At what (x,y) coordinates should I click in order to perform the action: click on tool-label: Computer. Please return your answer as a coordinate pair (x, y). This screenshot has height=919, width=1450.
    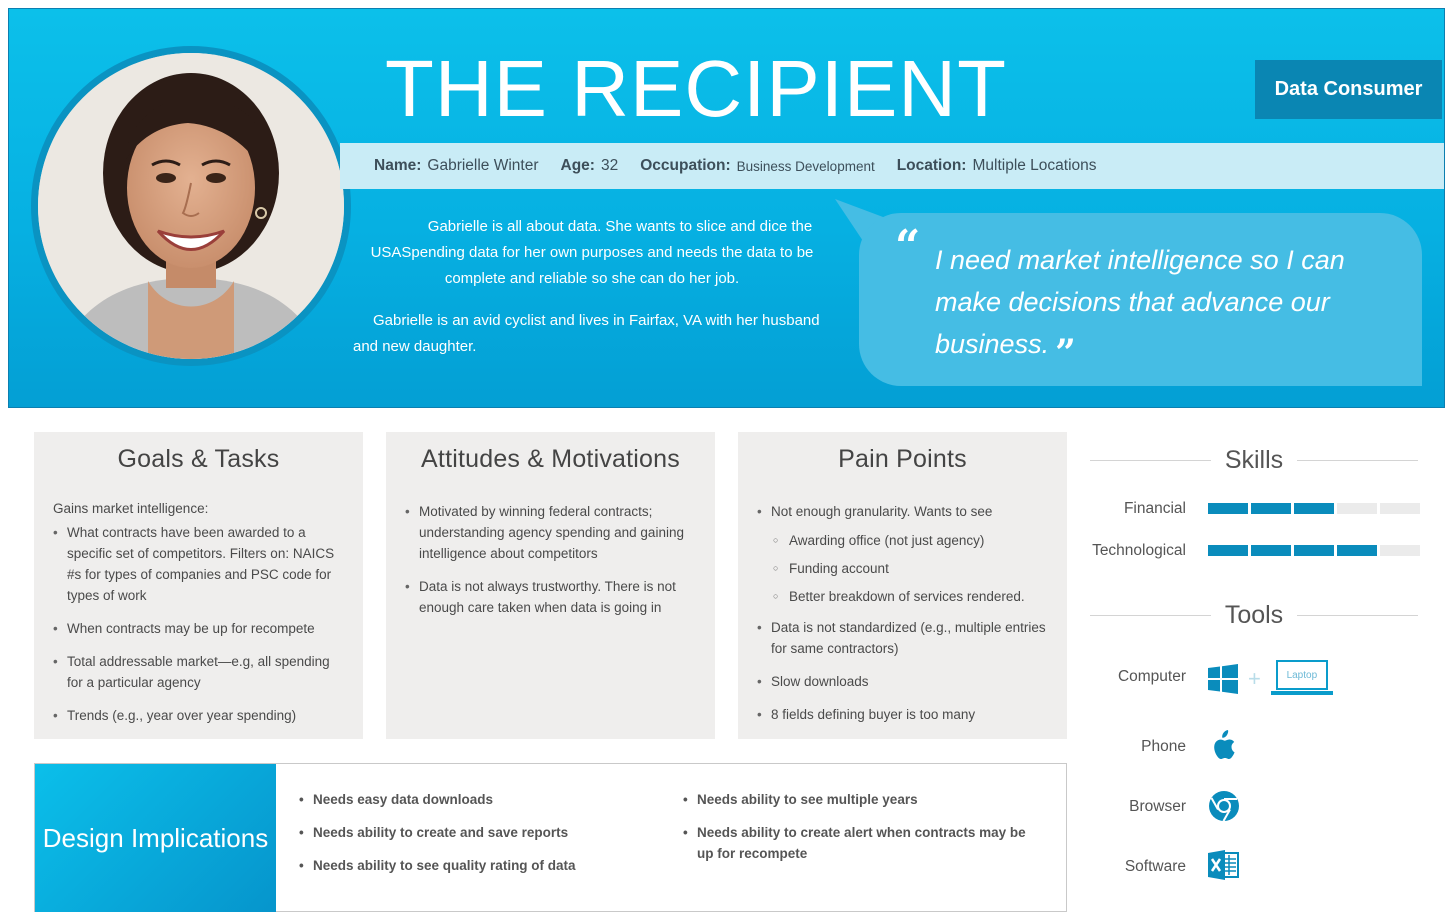
    Looking at the image, I should click on (1151, 676).